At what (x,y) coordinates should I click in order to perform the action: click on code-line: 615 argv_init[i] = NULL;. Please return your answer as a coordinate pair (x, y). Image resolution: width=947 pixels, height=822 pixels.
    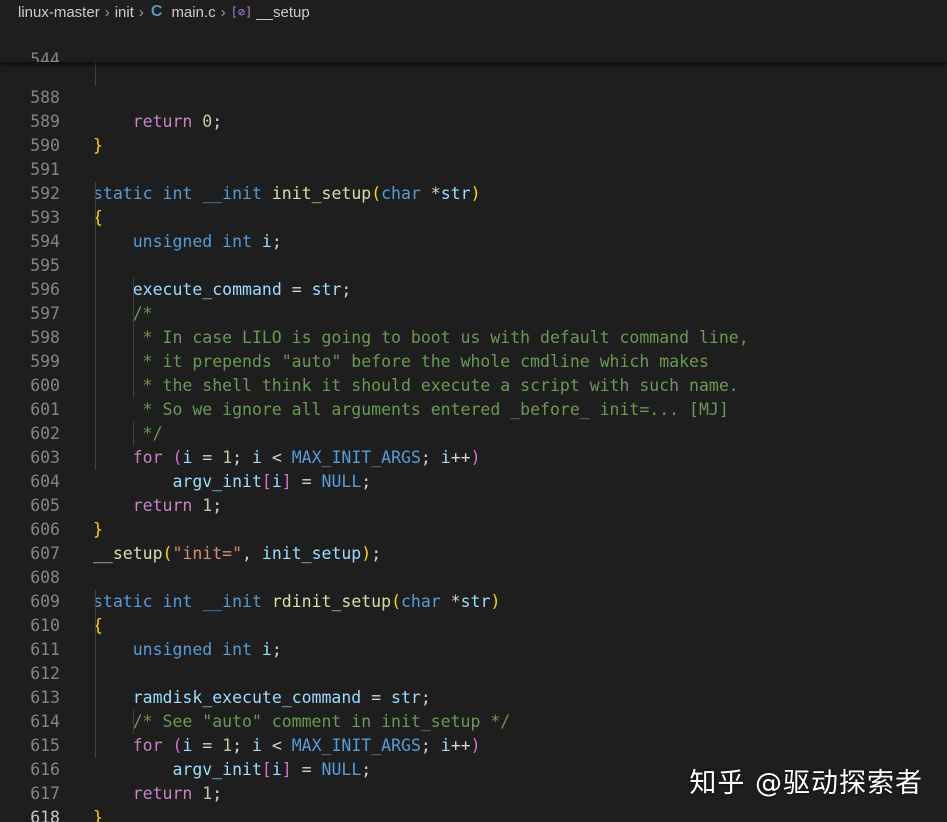
    Looking at the image, I should click on (473, 744).